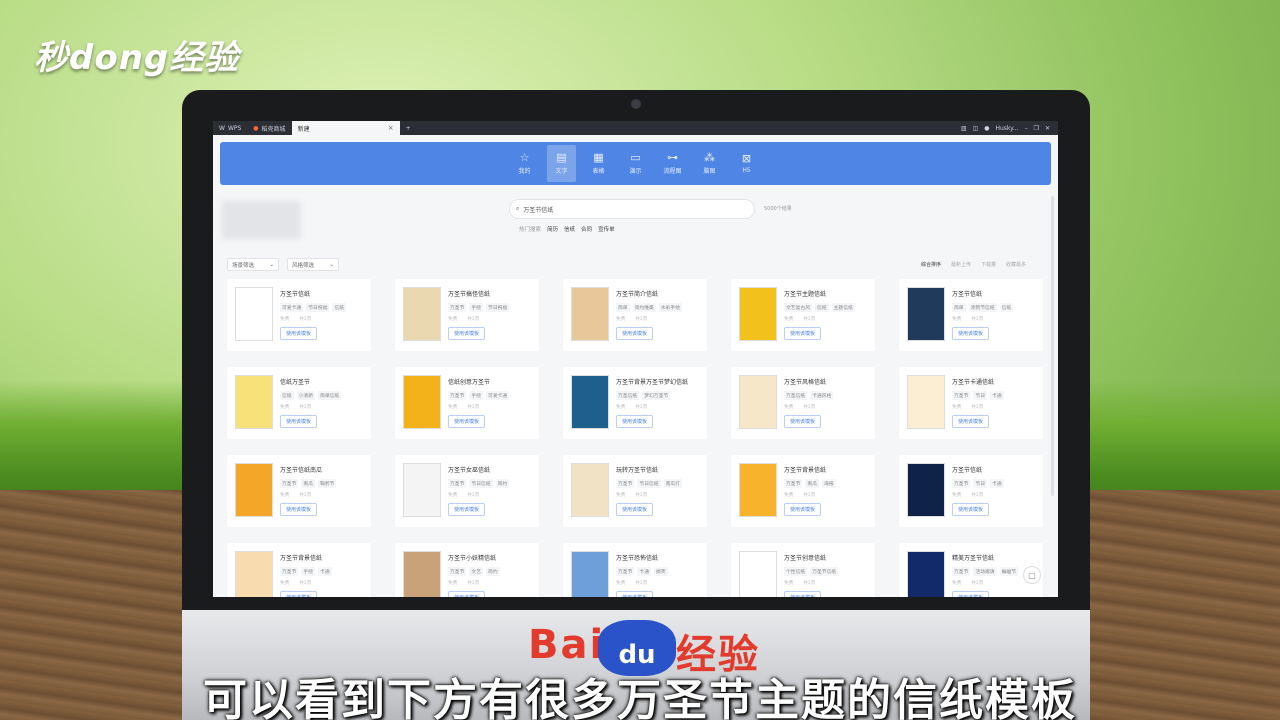  I want to click on close-window-icon: ✕, so click(1047, 128).